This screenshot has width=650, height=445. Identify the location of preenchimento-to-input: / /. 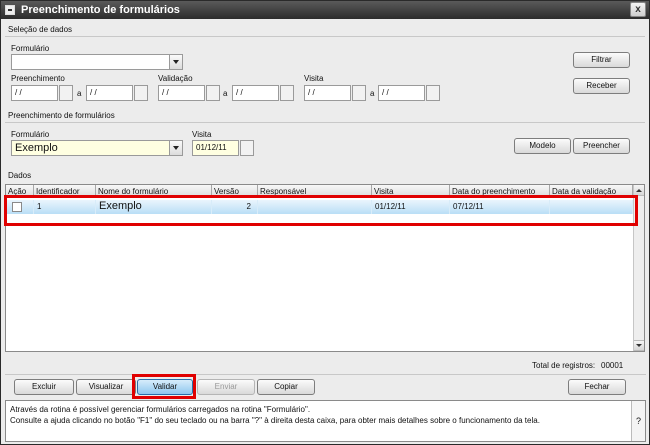
(109, 93).